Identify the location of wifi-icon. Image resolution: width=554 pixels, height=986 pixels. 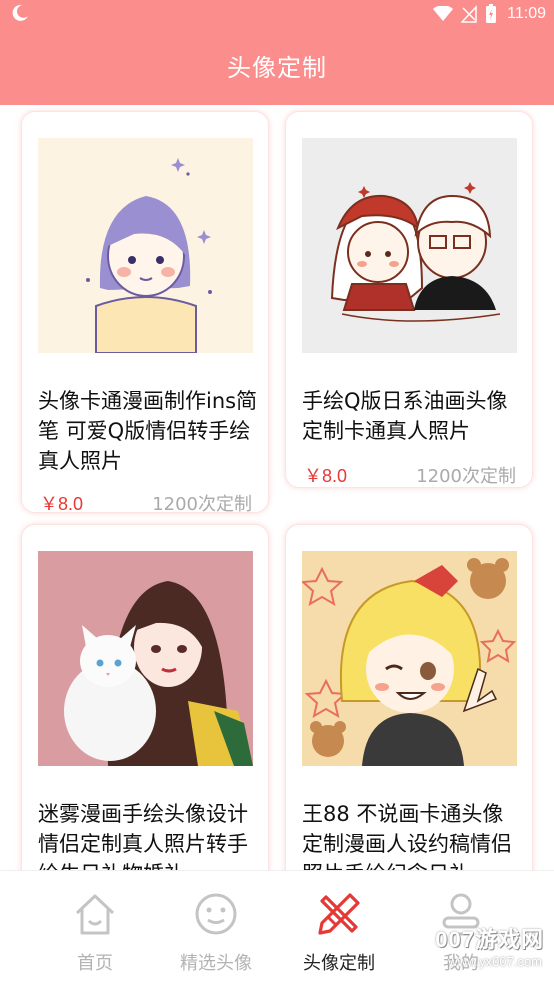
(443, 13).